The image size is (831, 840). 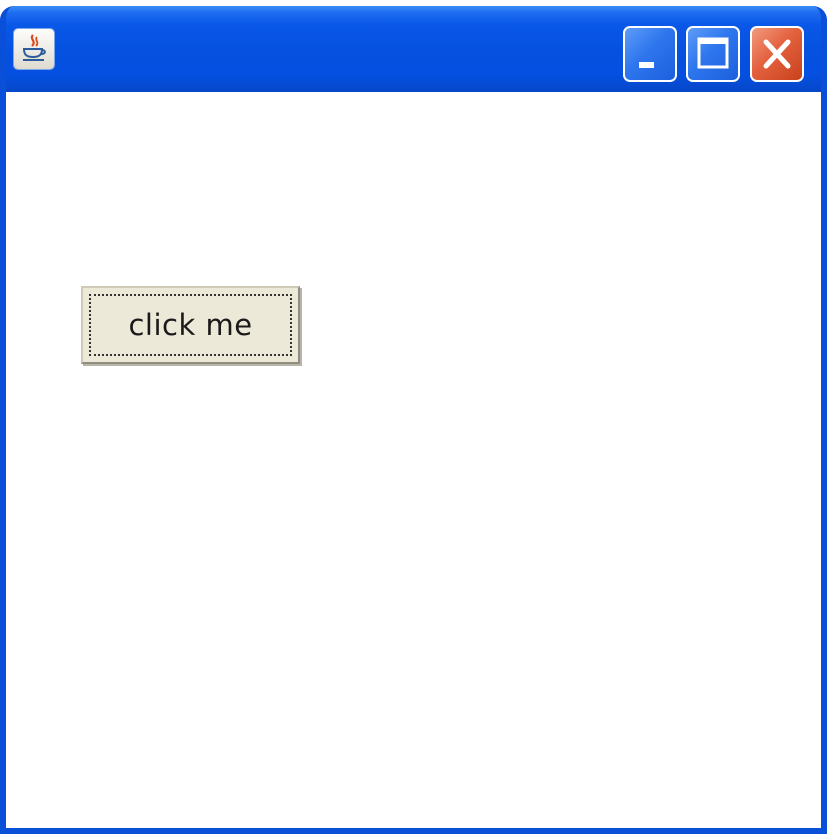 What do you see at coordinates (34, 49) in the screenshot?
I see `java-coffee-cup-icon` at bounding box center [34, 49].